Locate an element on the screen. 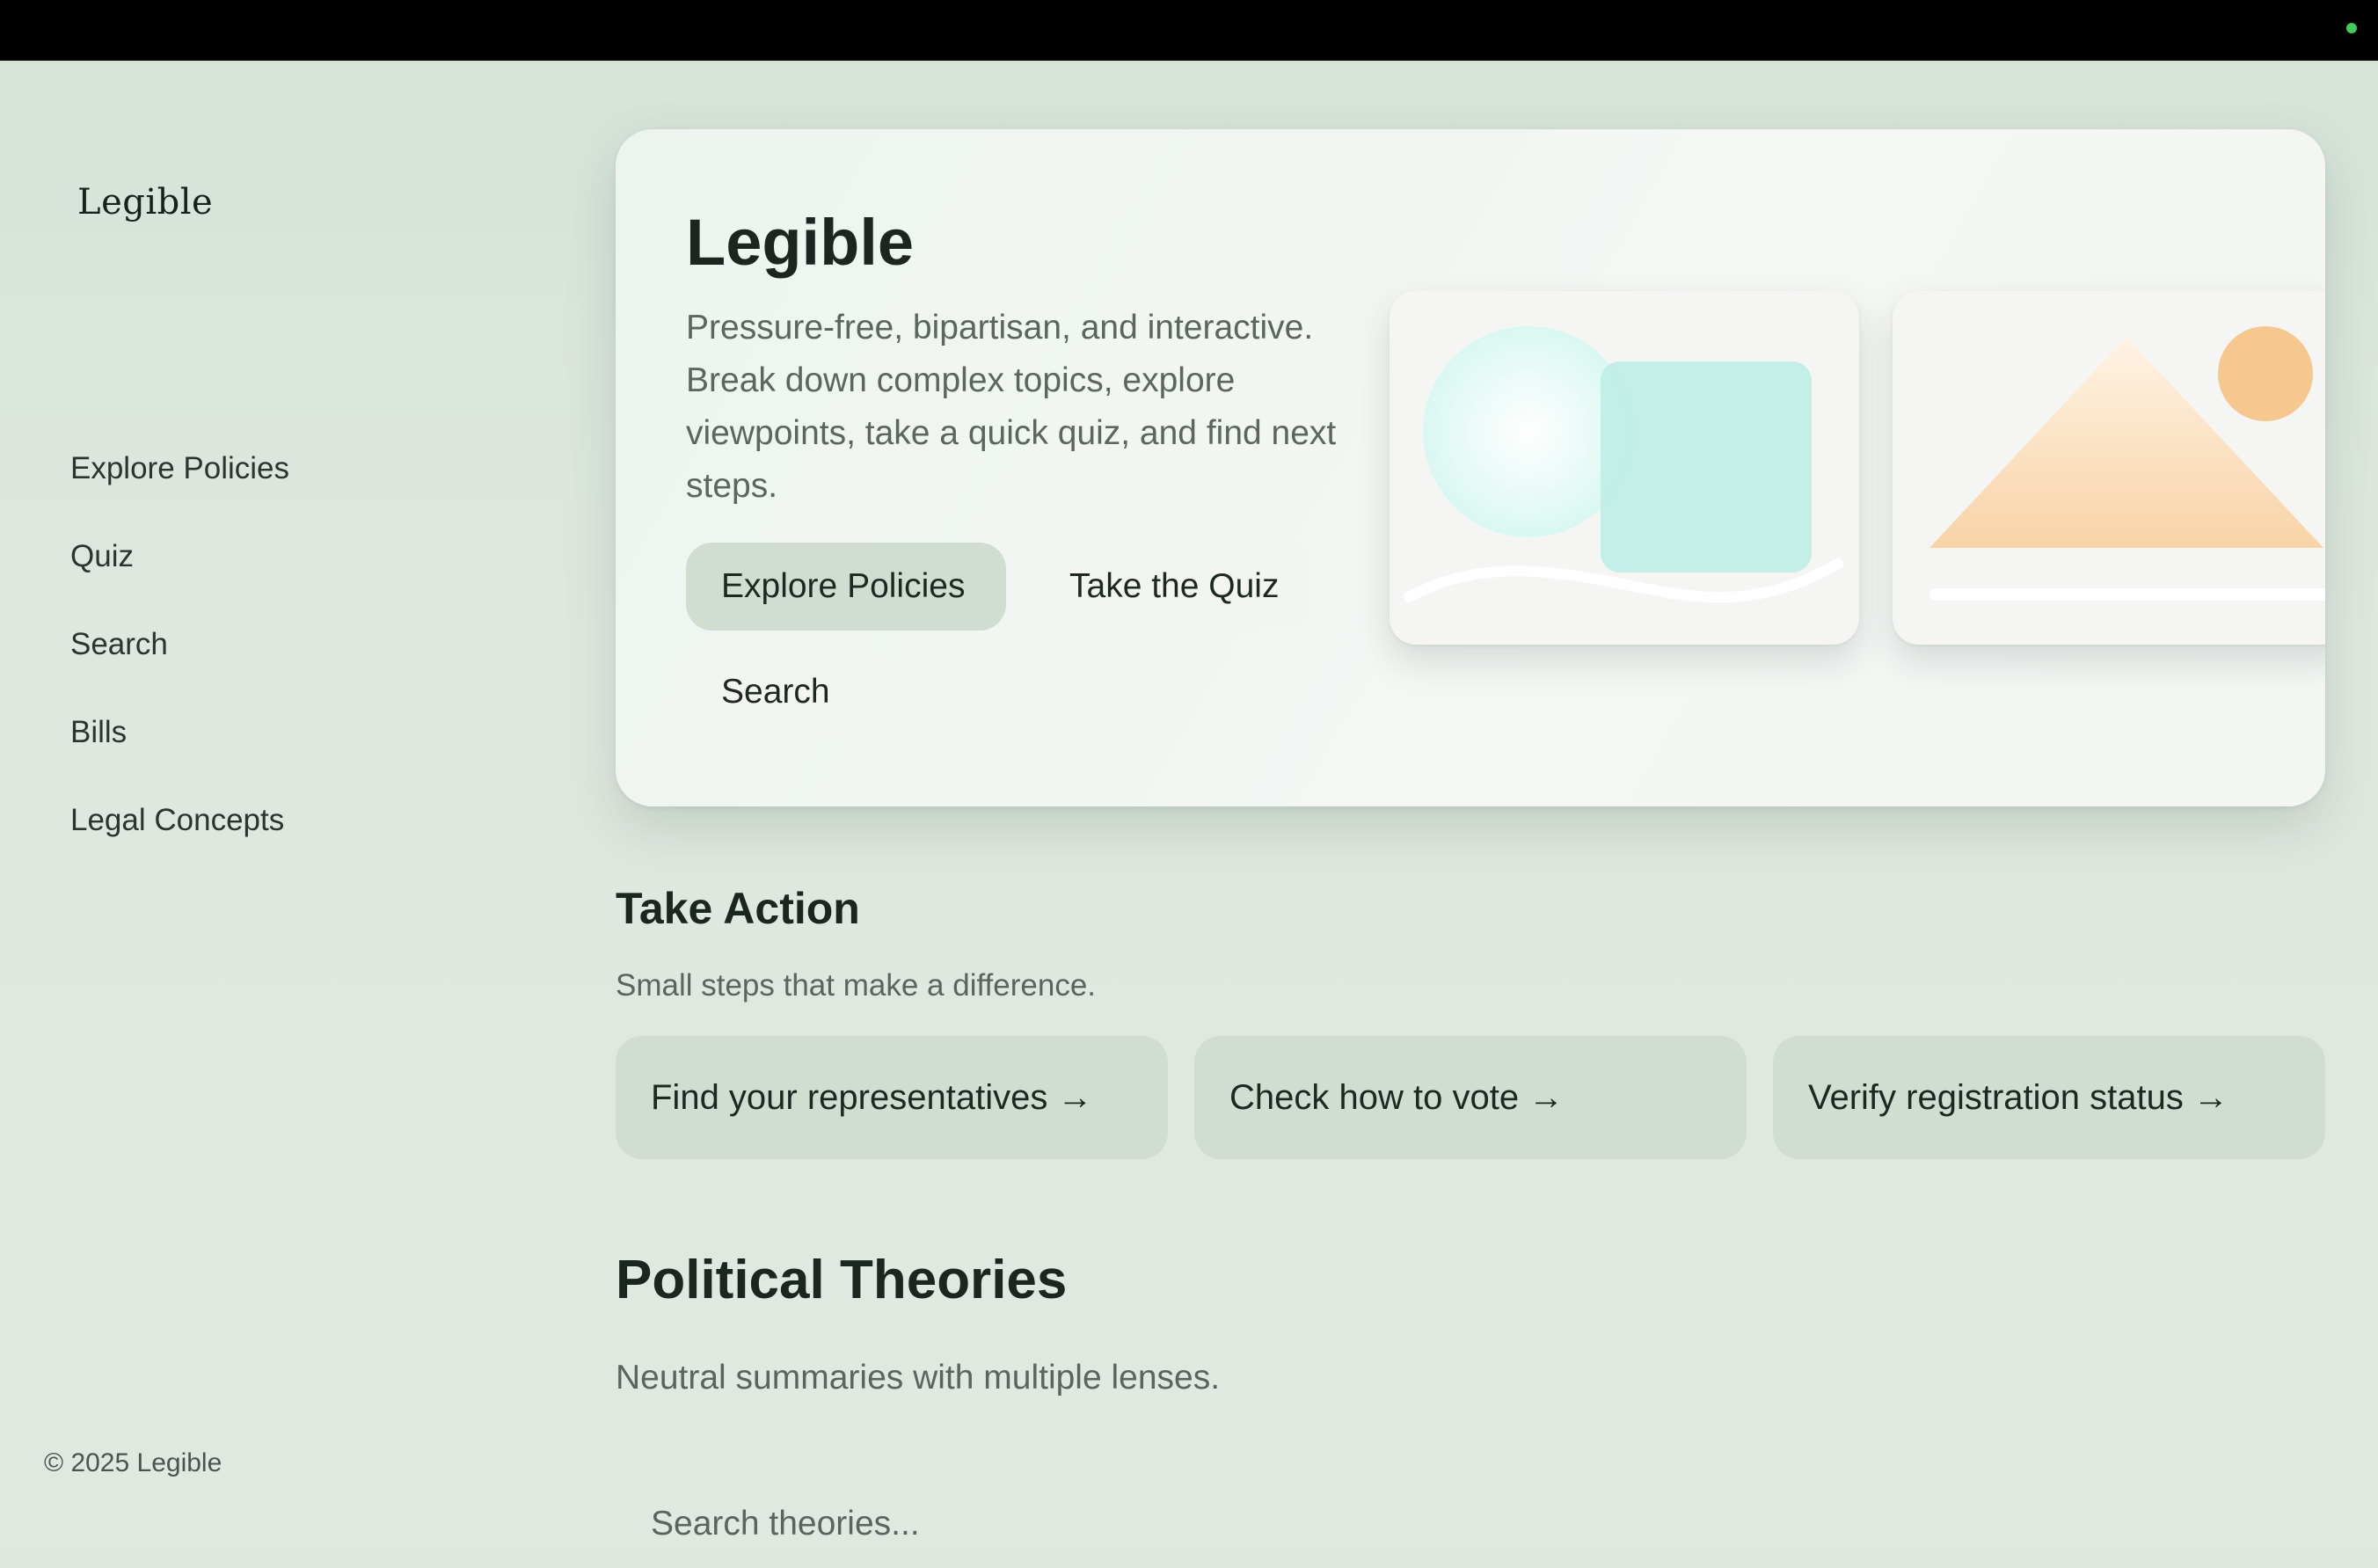 The height and width of the screenshot is (1568, 2378). brand-logo: Legible is located at coordinates (145, 202).